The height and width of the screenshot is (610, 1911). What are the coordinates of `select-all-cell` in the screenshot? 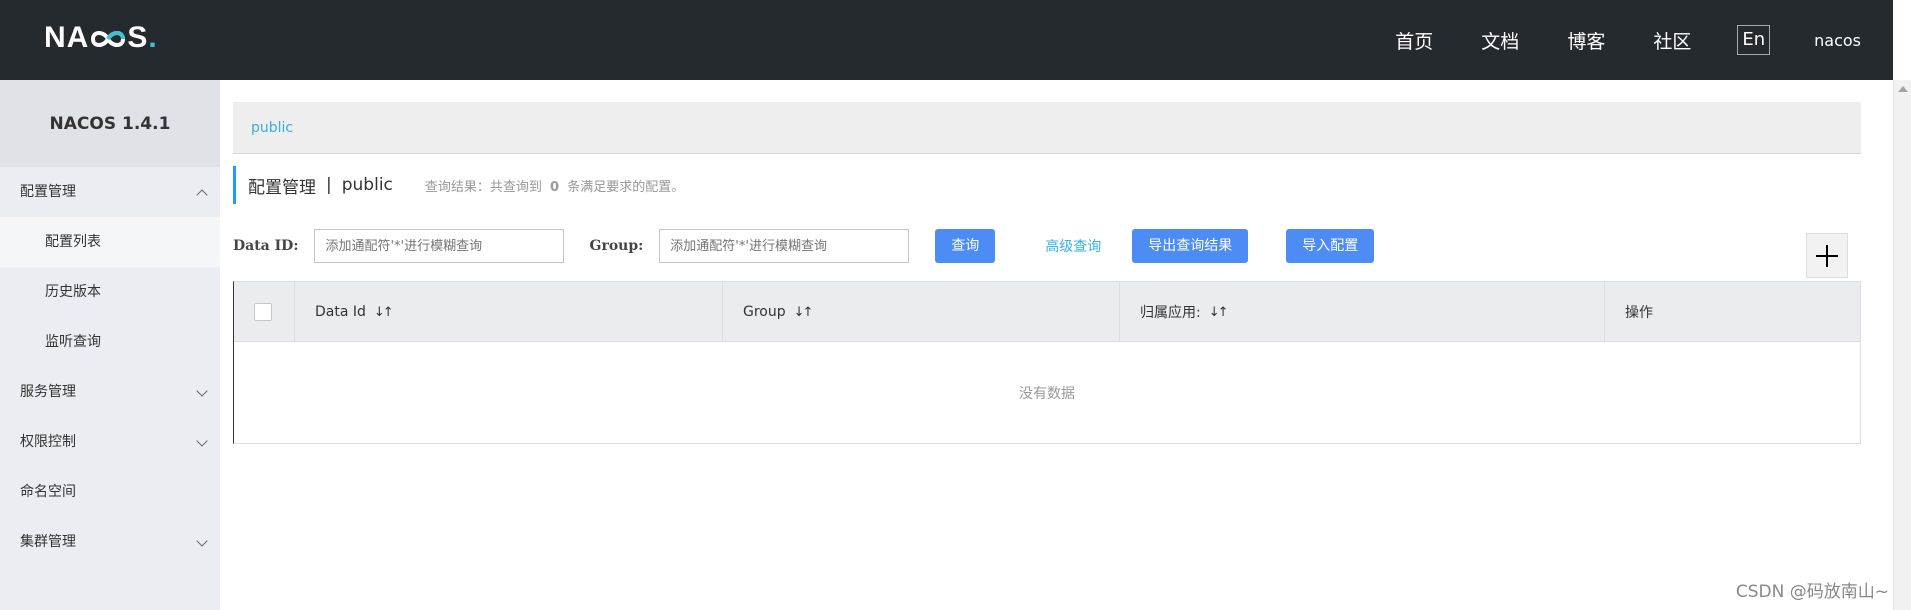 It's located at (264, 312).